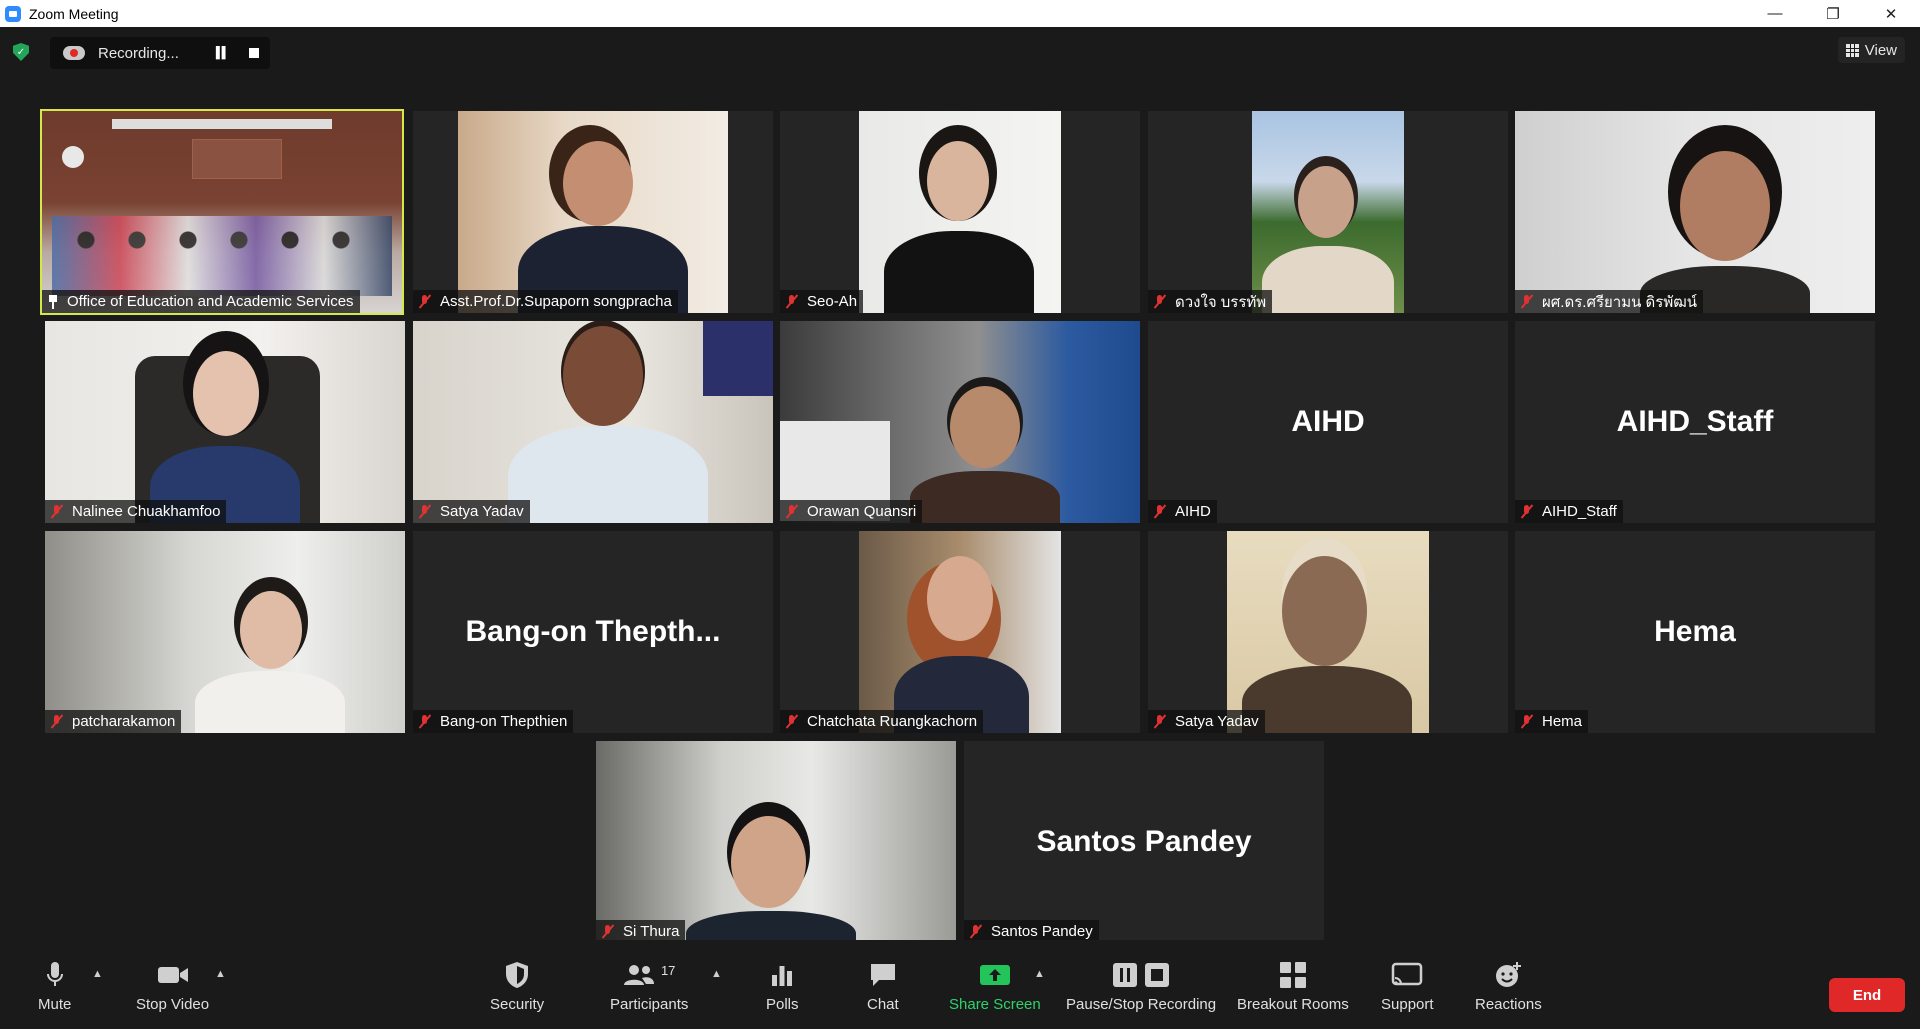 This screenshot has height=1029, width=1920. Describe the element at coordinates (882, 721) in the screenshot. I see `participant-nameplate: Chatchata Ruangkachorn` at that location.